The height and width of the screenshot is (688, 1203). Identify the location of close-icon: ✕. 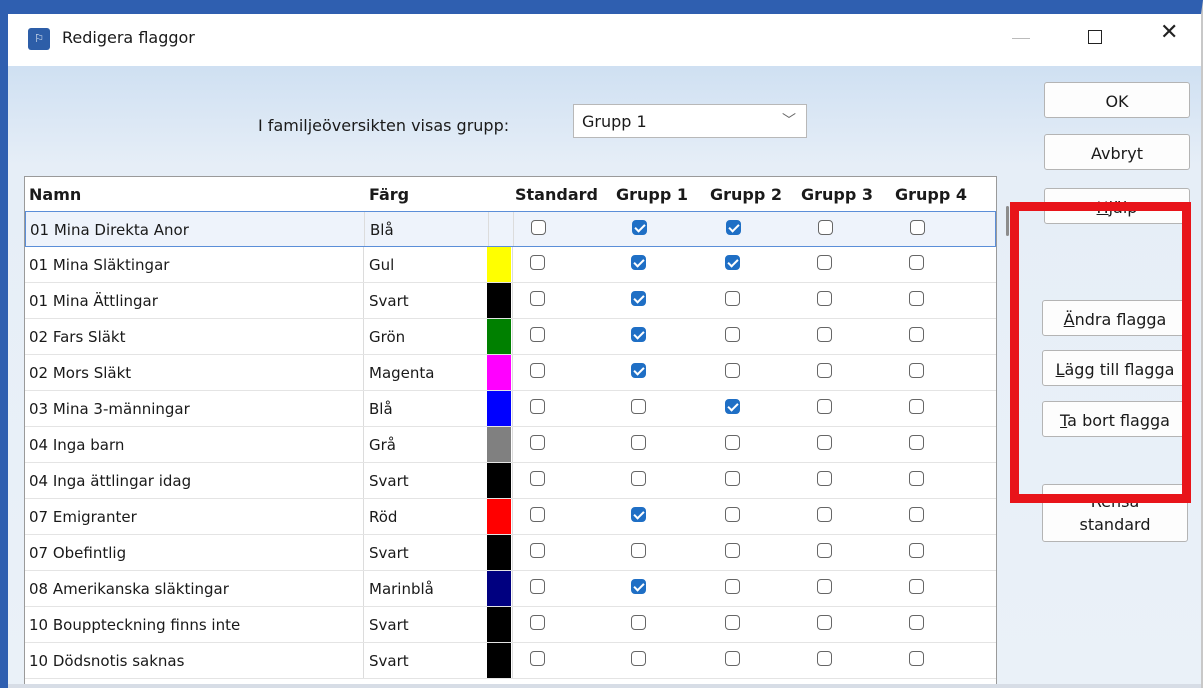
(1169, 32).